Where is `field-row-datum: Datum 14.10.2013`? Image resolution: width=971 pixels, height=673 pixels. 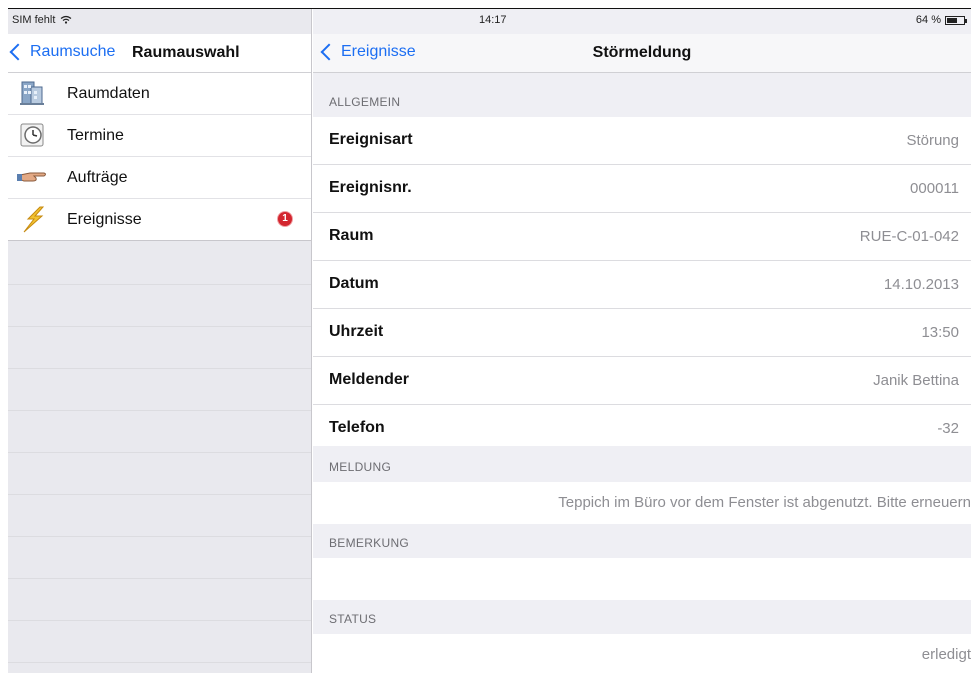 field-row-datum: Datum 14.10.2013 is located at coordinates (642, 285).